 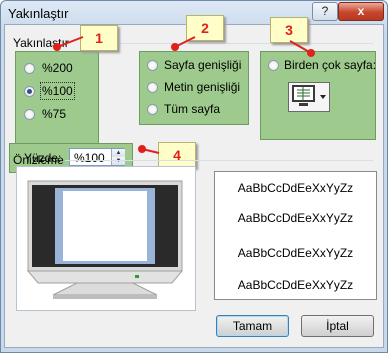 What do you see at coordinates (38, 13) in the screenshot?
I see `window-title: Yakınlaştır` at bounding box center [38, 13].